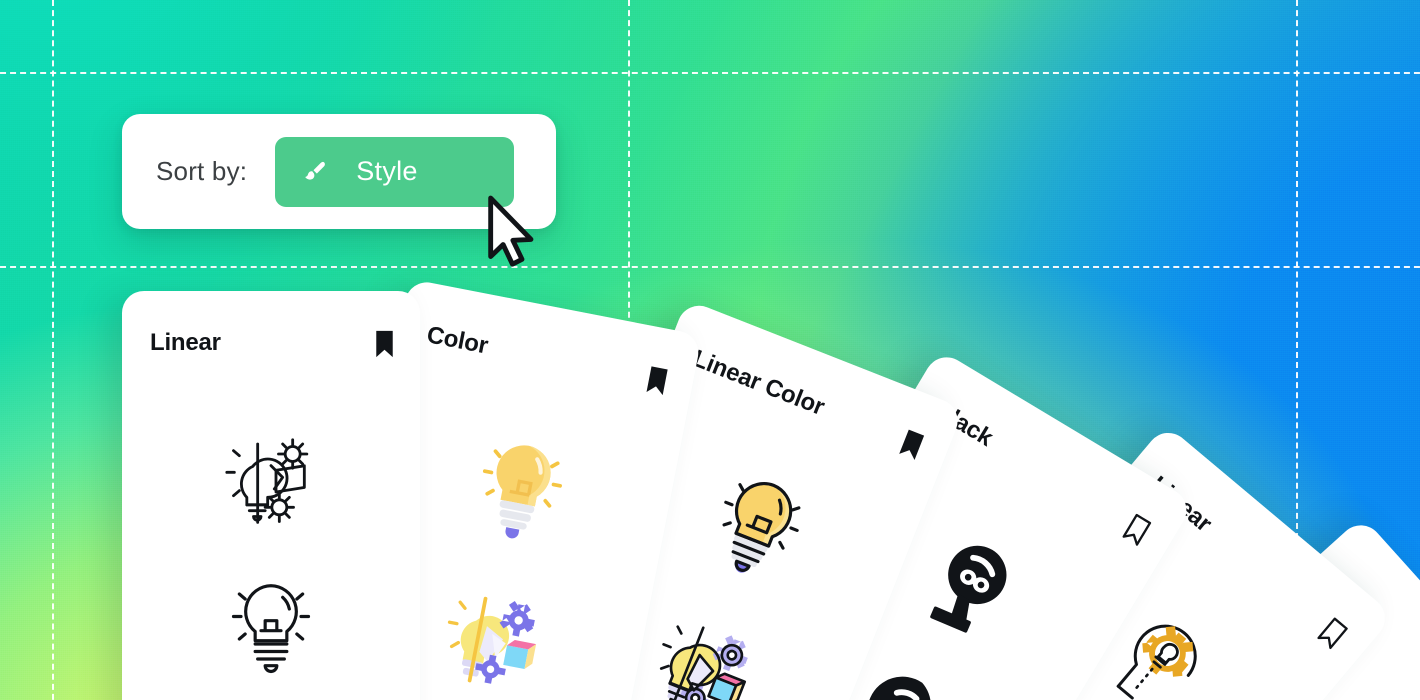 This screenshot has width=1420, height=700. What do you see at coordinates (491, 640) in the screenshot?
I see `bulb-gears-box-color-icon` at bounding box center [491, 640].